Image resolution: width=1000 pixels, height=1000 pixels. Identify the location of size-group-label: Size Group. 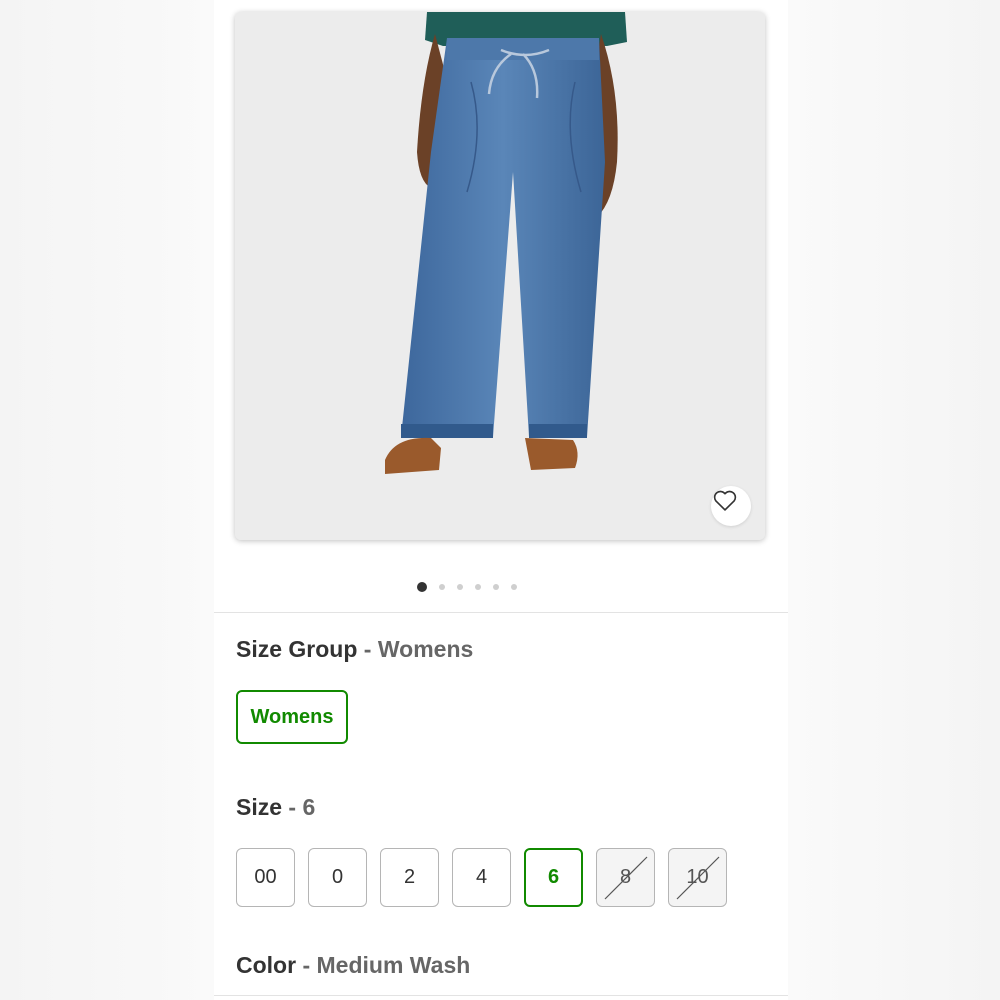
(297, 649).